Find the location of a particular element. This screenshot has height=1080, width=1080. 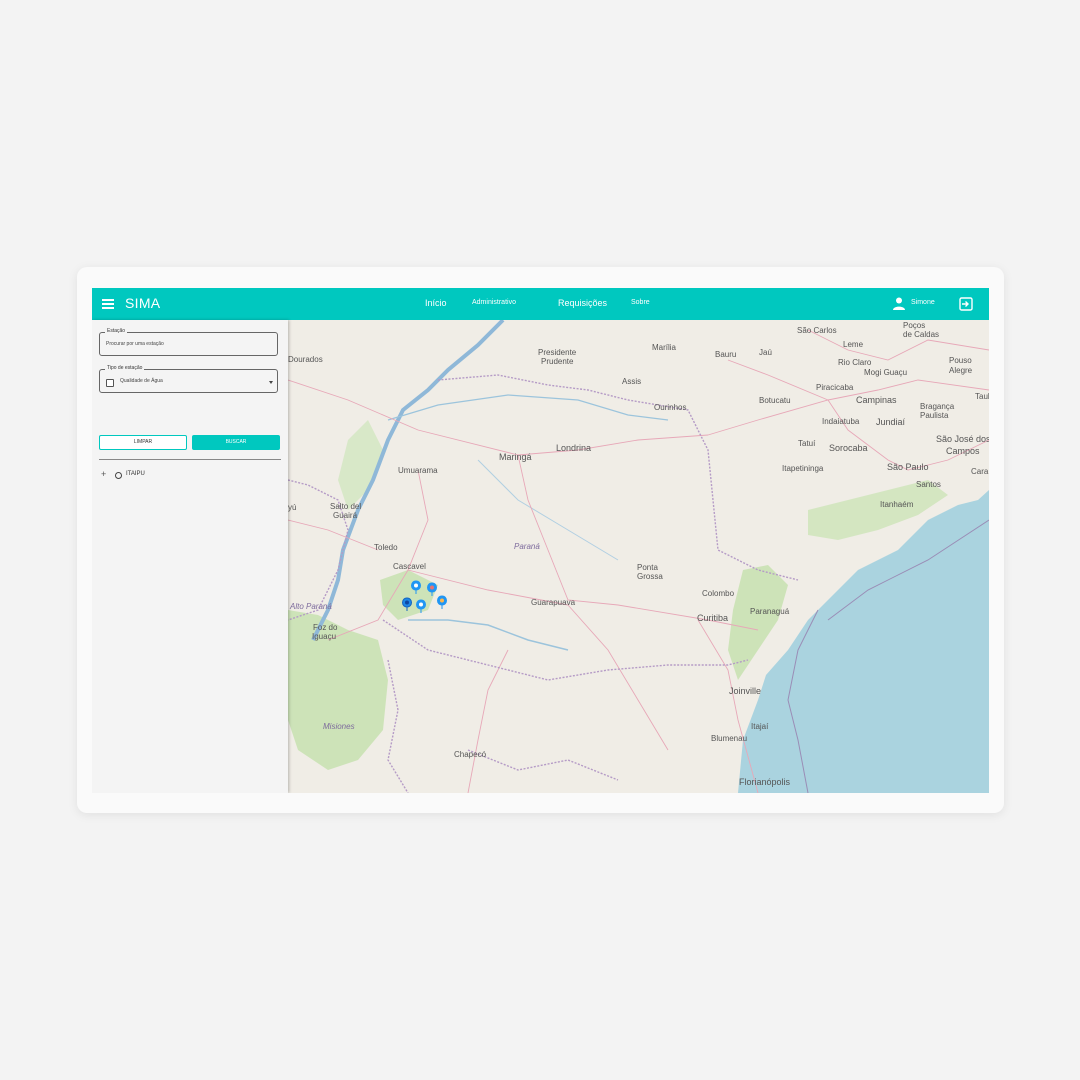

nav-requisicoes: Requisições is located at coordinates (582, 303).